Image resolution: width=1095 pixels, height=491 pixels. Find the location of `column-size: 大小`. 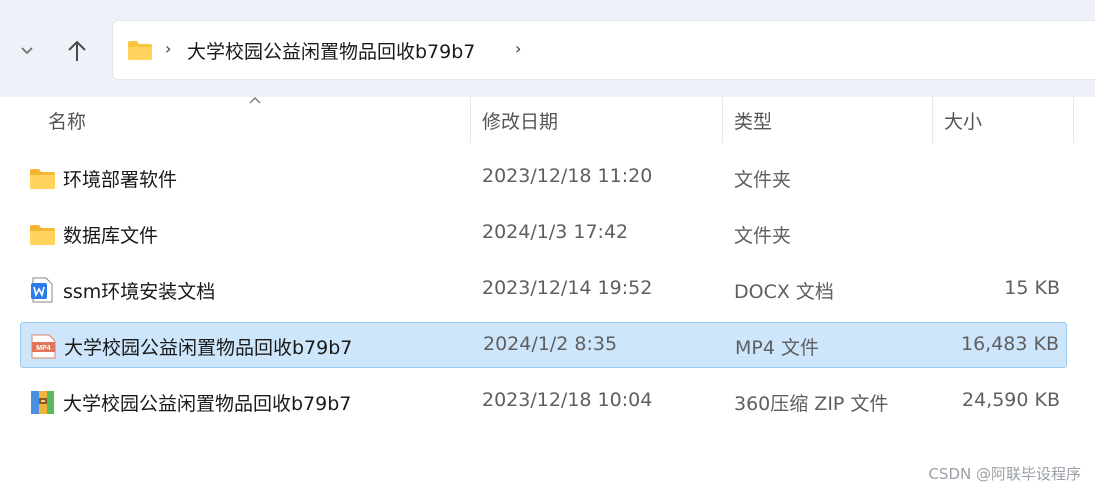

column-size: 大小 is located at coordinates (963, 120).